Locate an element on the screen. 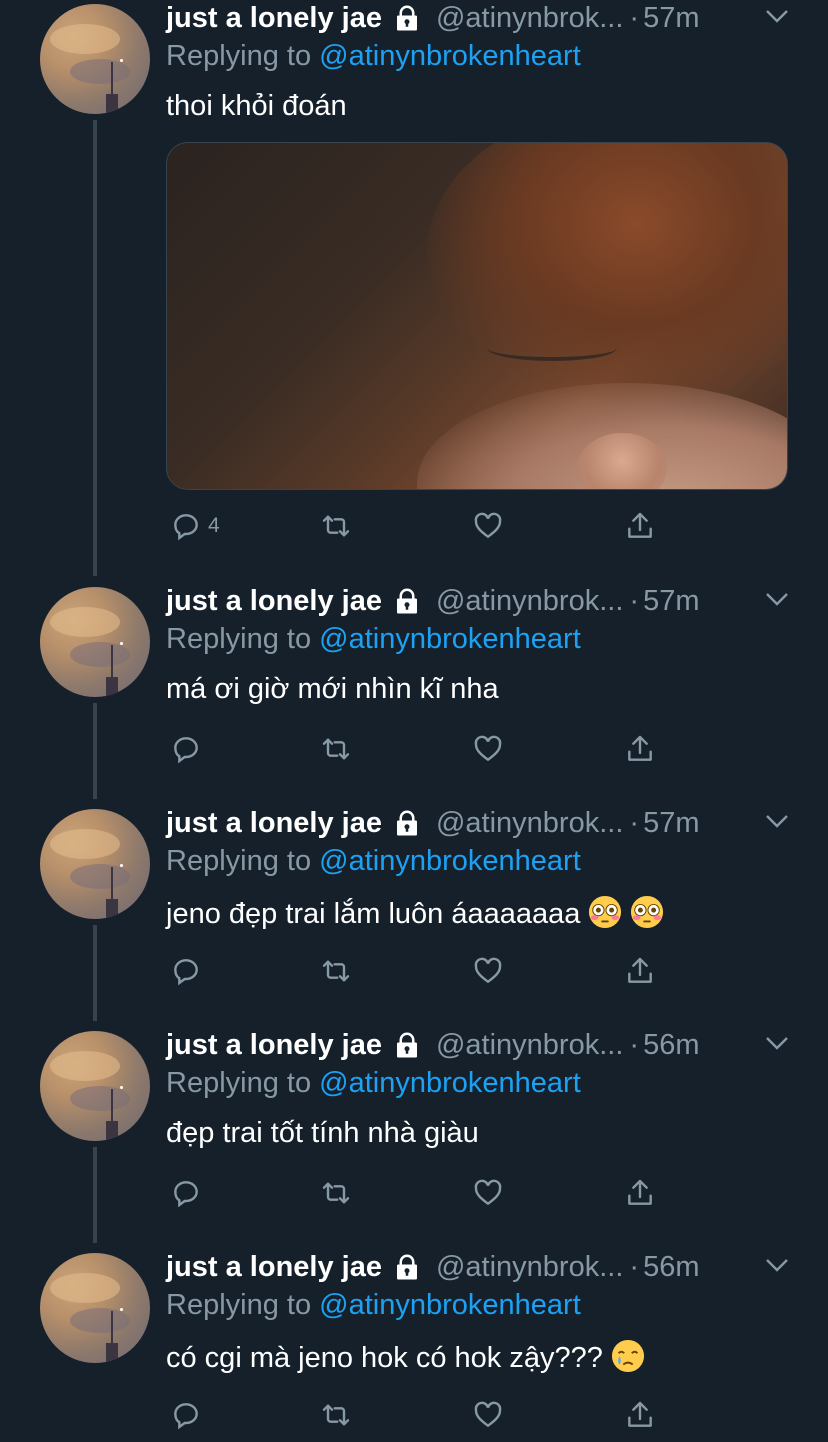 The width and height of the screenshot is (828, 1442). reply-count: 4 is located at coordinates (214, 525).